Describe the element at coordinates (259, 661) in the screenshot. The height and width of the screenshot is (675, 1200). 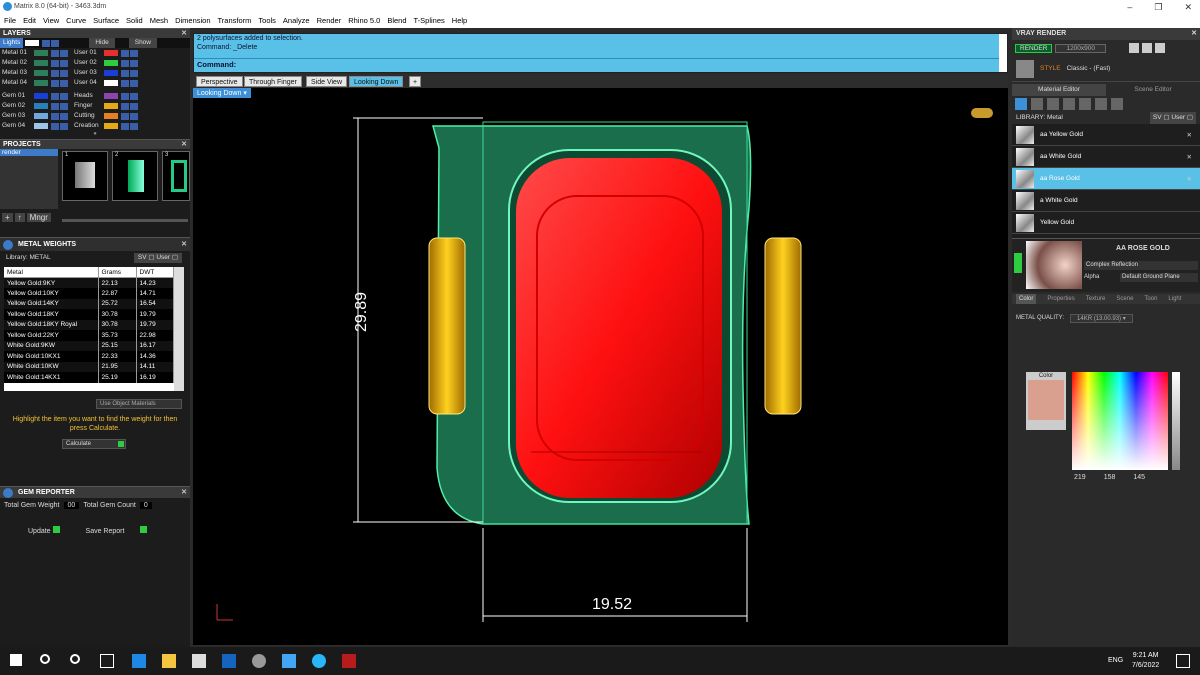
I see `rhino-icon` at that location.